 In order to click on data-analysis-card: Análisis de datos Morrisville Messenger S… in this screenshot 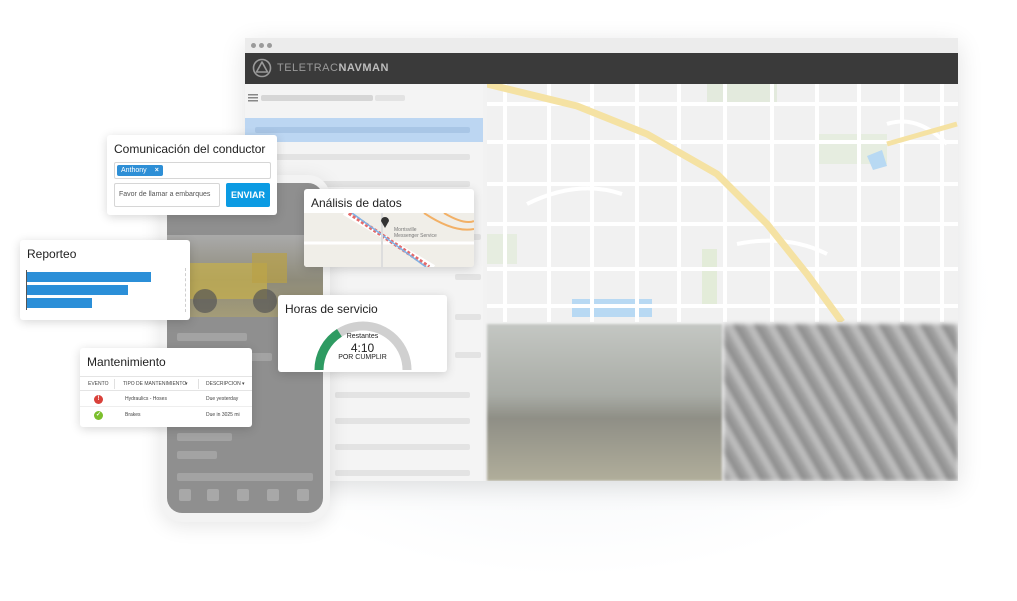, I will do `click(389, 228)`.